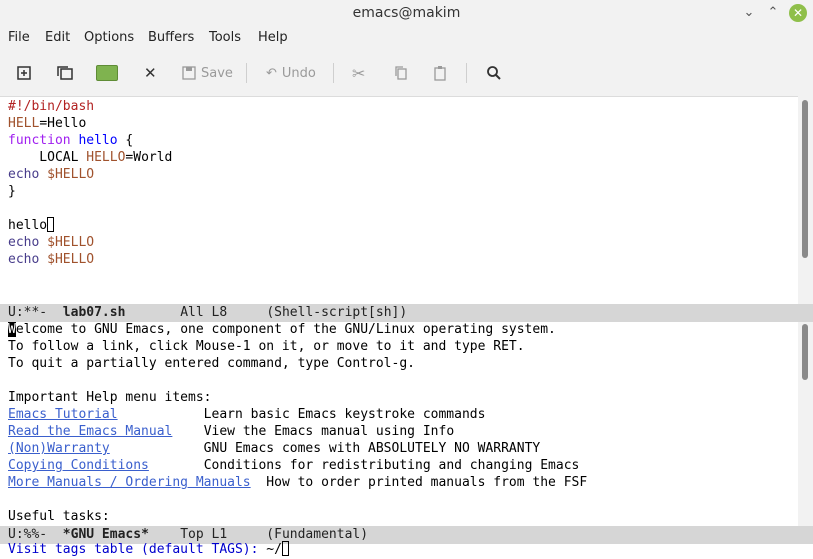  Describe the element at coordinates (59, 516) in the screenshot. I see `text-line: Useful tasks:` at that location.